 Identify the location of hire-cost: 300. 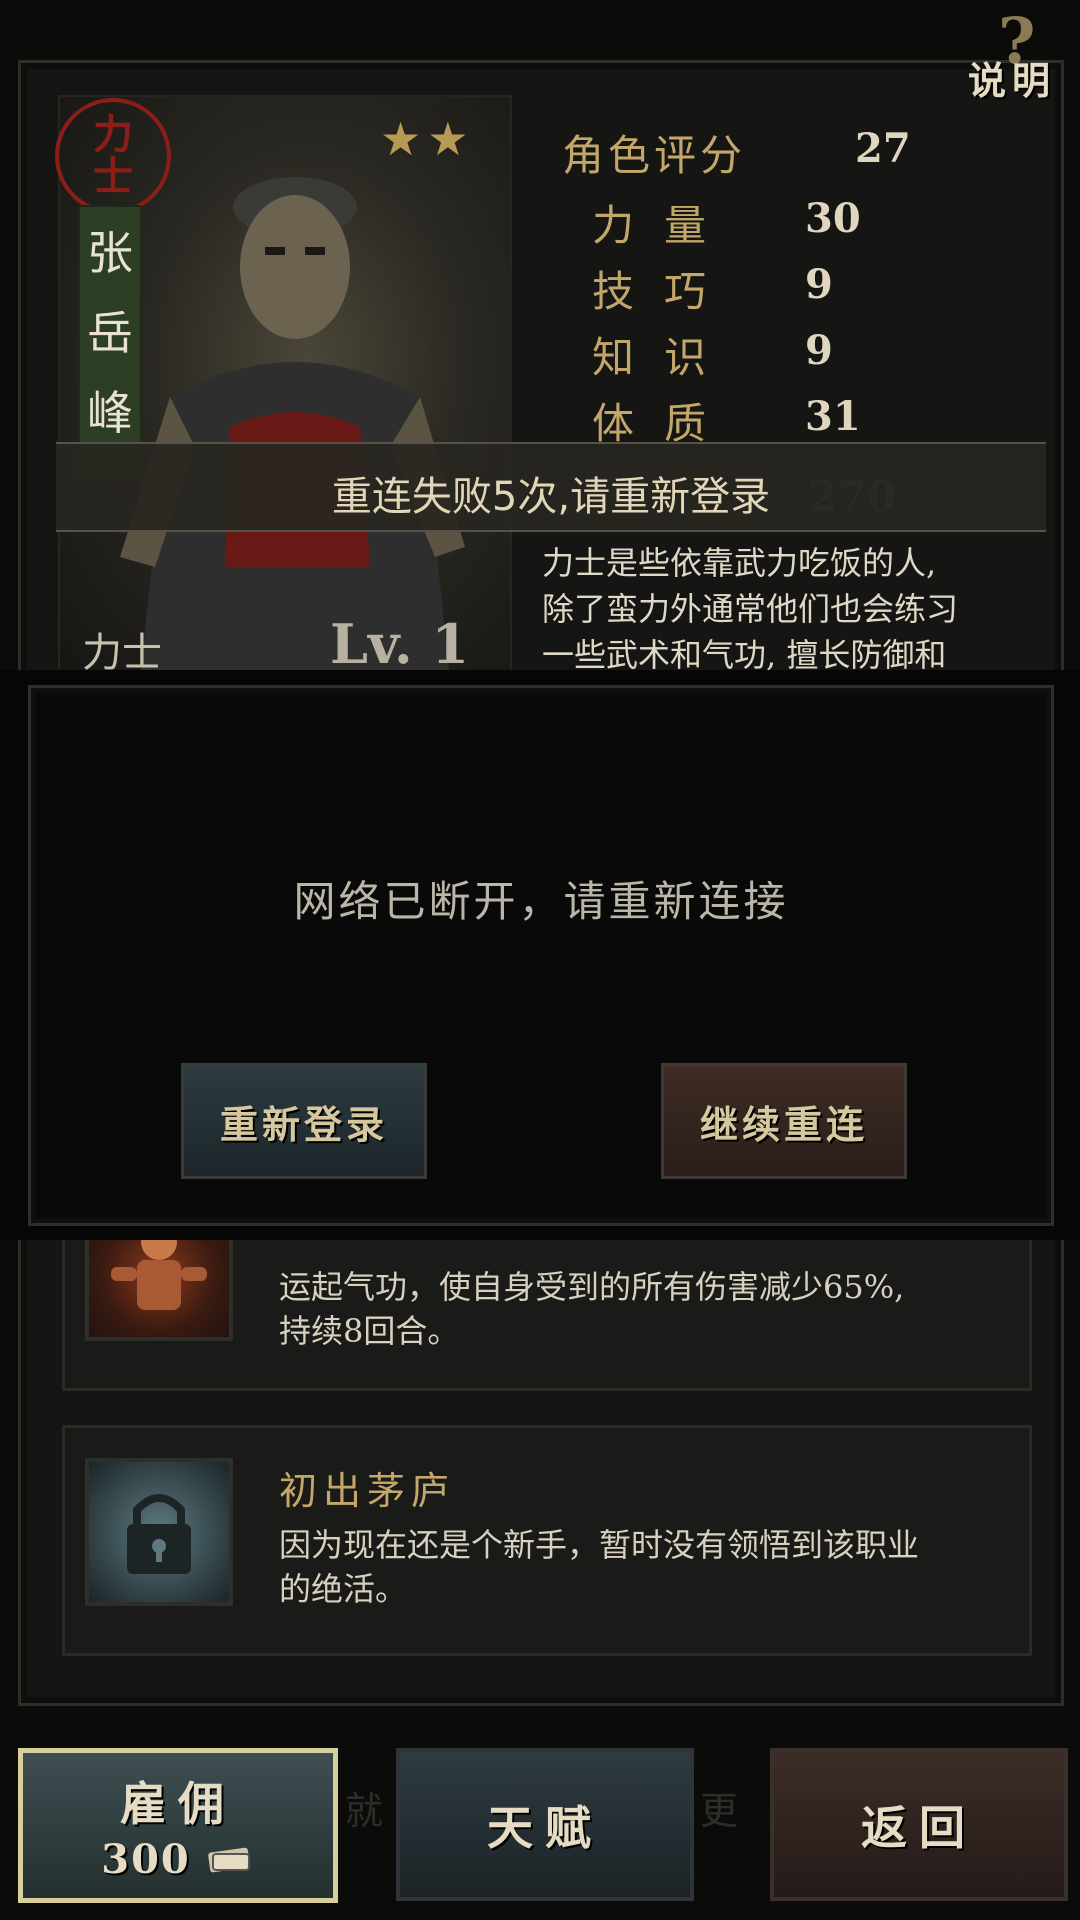
(146, 1859).